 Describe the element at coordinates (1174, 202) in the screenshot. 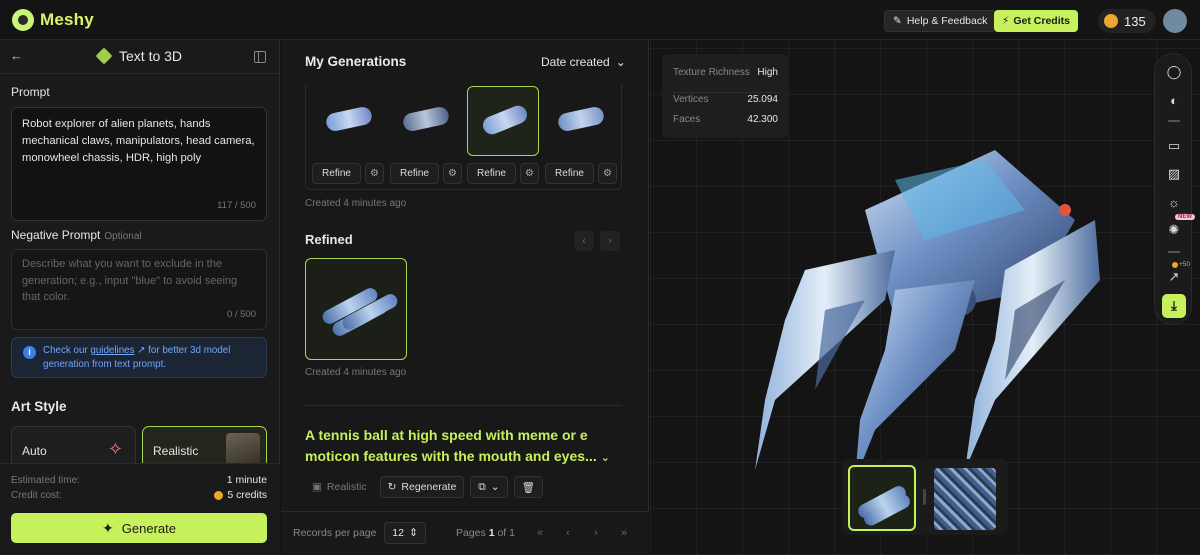

I see `light-icon: ☼` at that location.